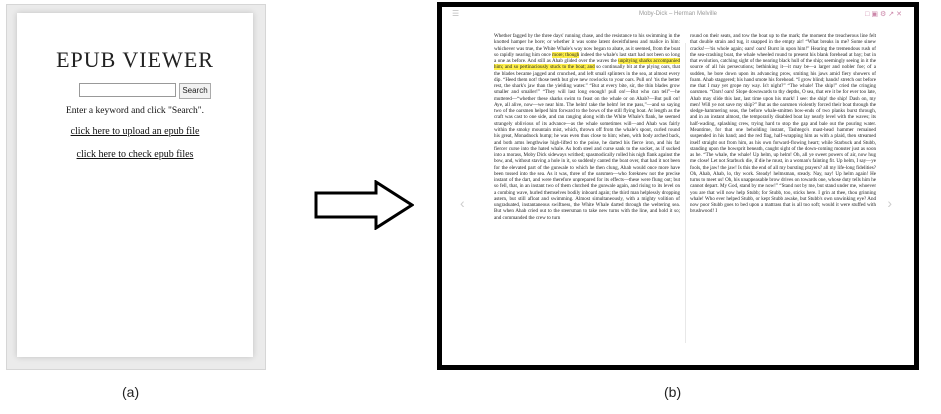  What do you see at coordinates (135, 59) in the screenshot?
I see `page-title: EPUB VIEWER` at bounding box center [135, 59].